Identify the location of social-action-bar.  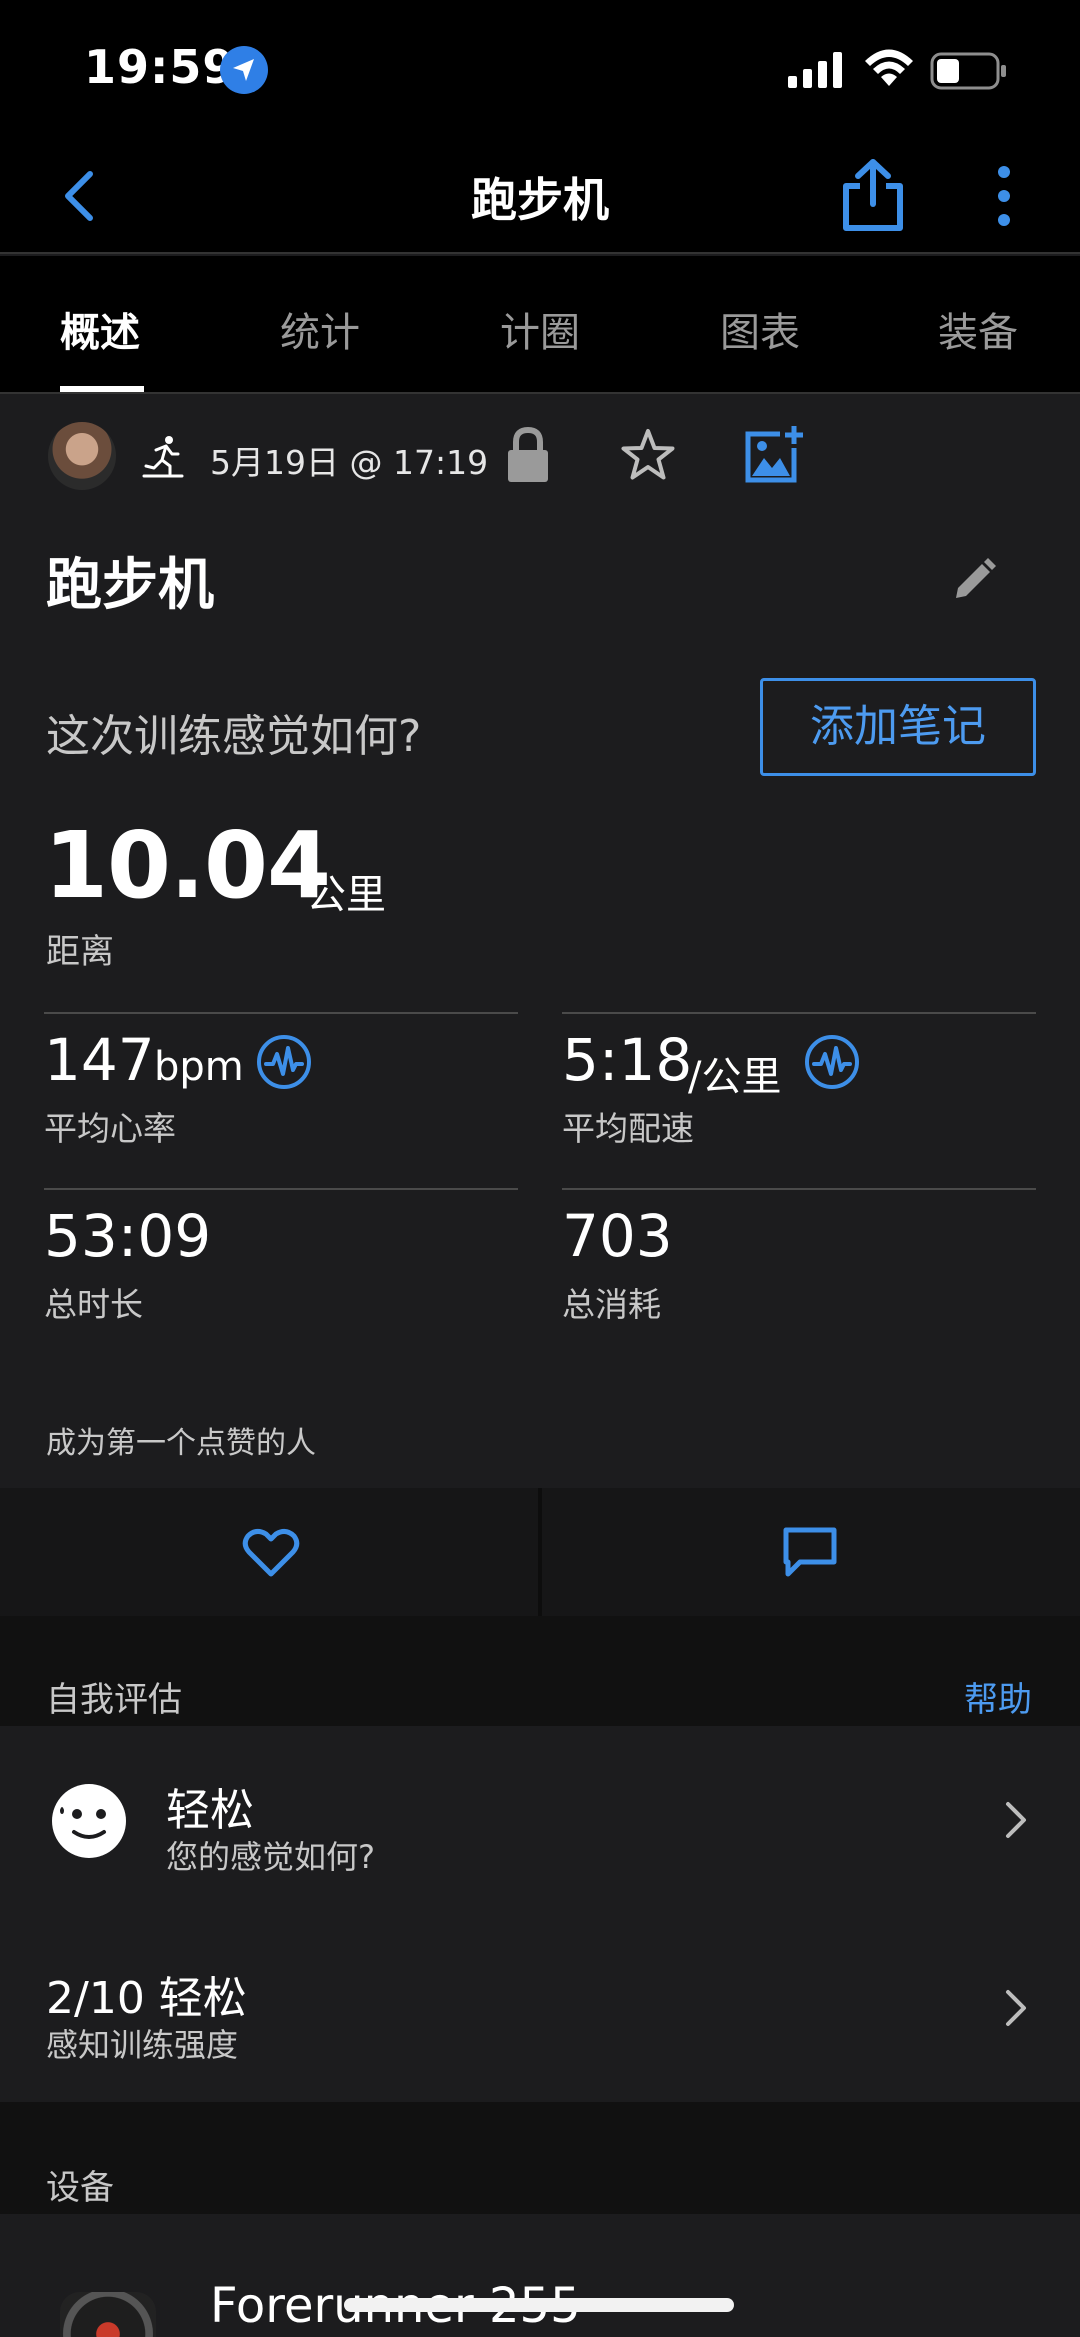
(540, 1552).